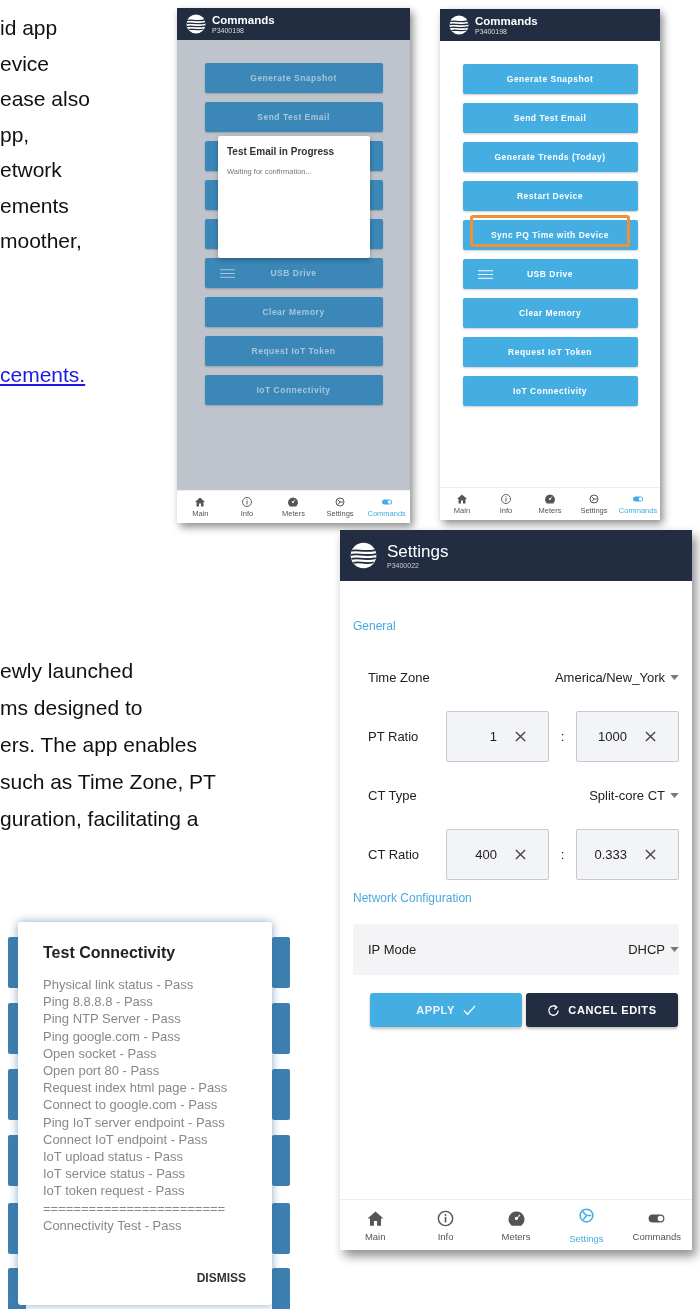  I want to click on setting-label: IP Mode, so click(393, 949).